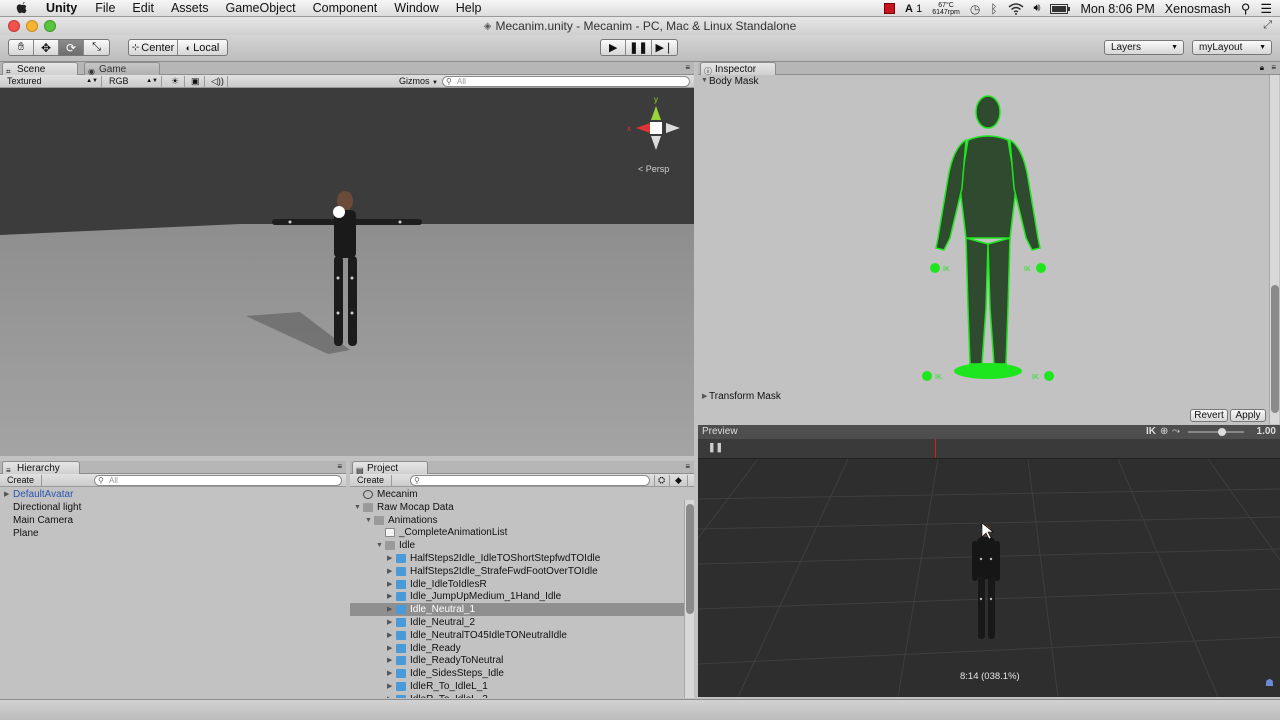 The image size is (1280, 720). Describe the element at coordinates (1041, 268) in the screenshot. I see `ik-right-hand` at that location.